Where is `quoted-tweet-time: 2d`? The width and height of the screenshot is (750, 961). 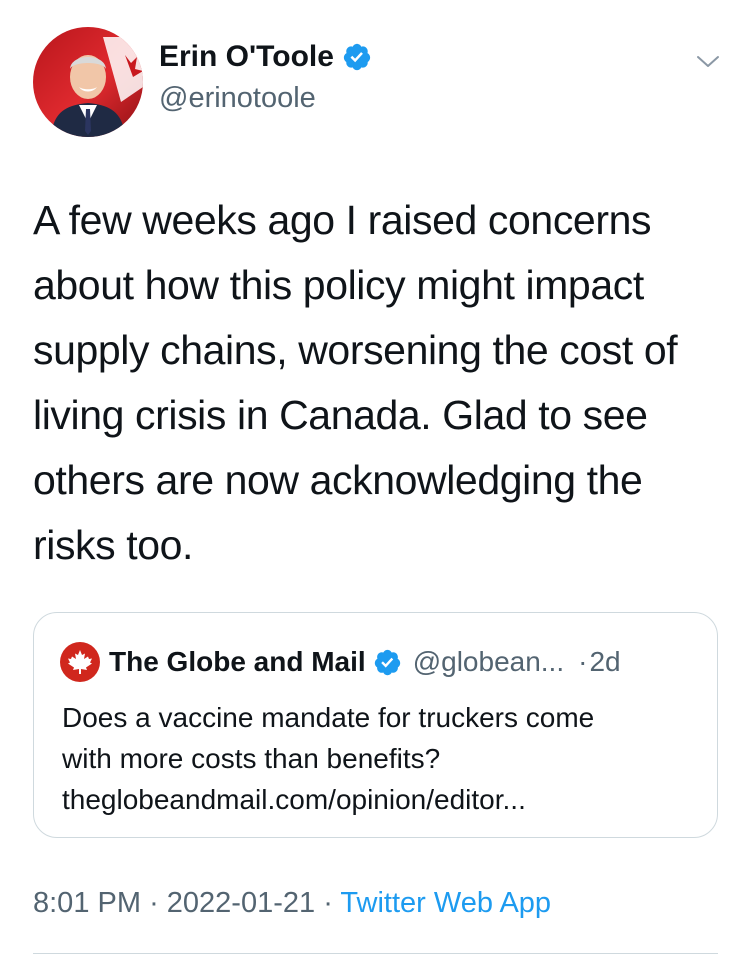 quoted-tweet-time: 2d is located at coordinates (604, 662).